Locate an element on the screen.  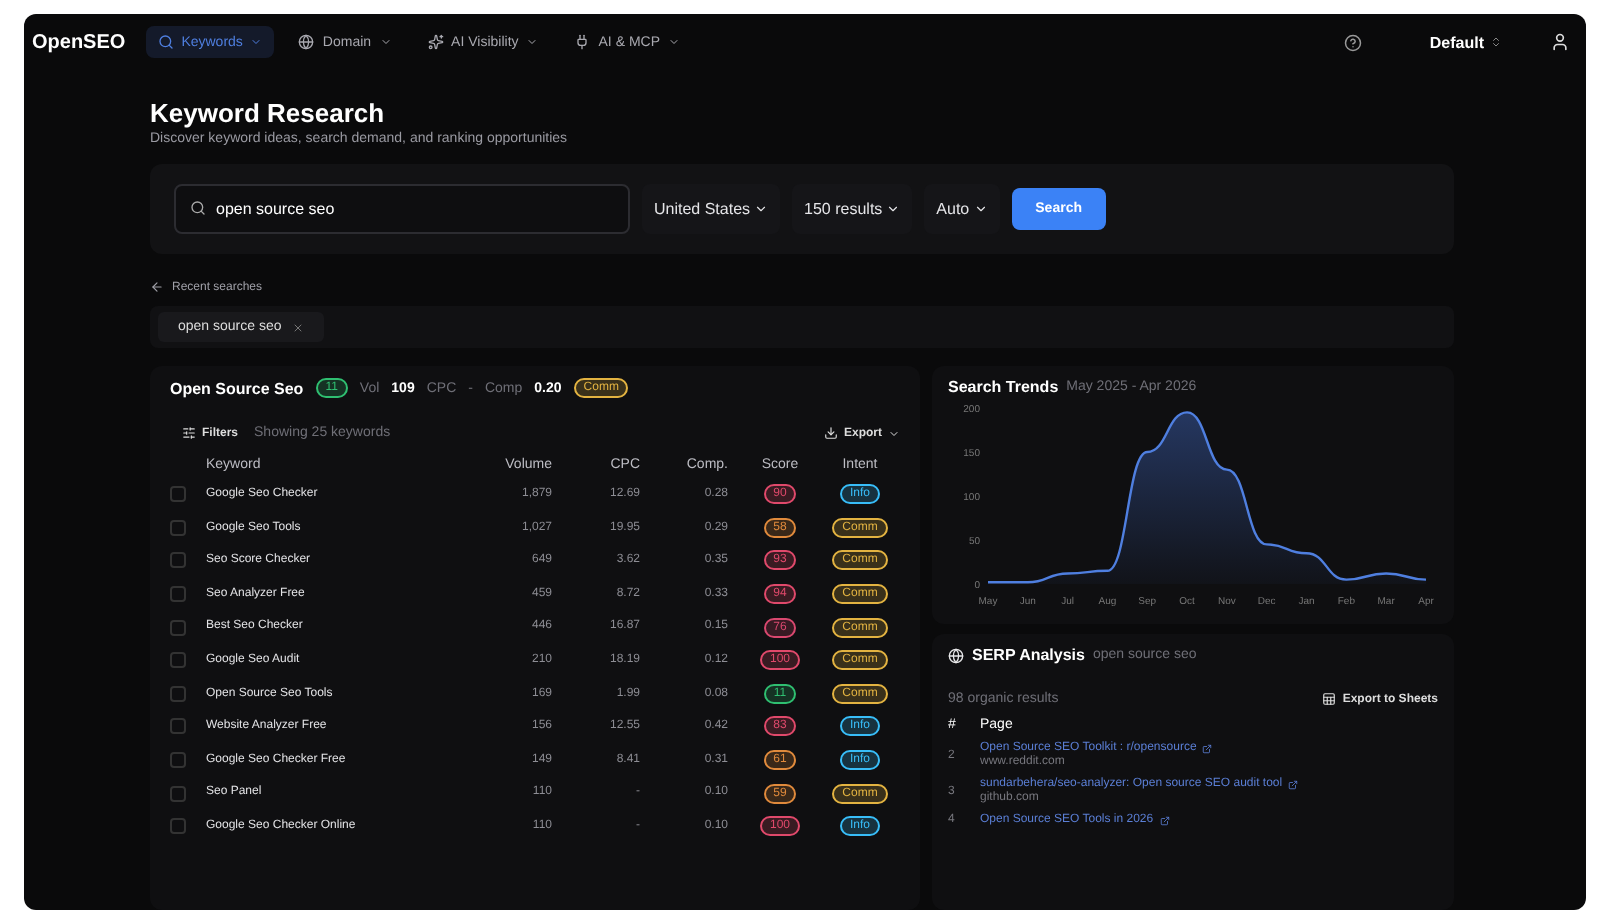
sparkle-icon is located at coordinates (435, 42).